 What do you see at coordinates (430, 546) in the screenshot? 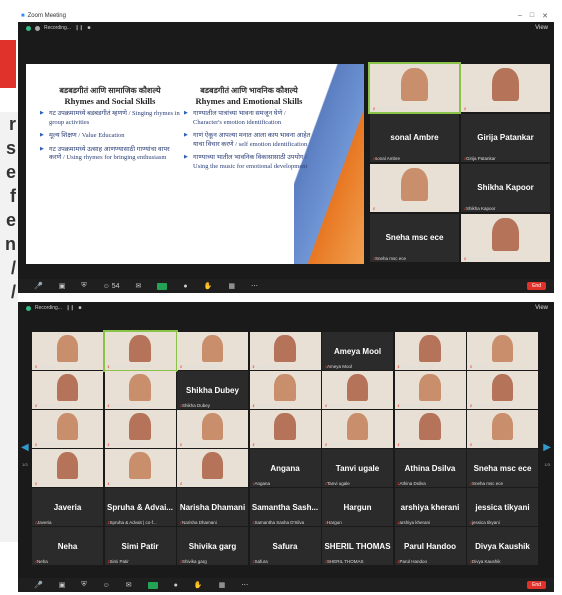
I see `participant-tile: Parul Handoo Parul Handoo` at bounding box center [430, 546].